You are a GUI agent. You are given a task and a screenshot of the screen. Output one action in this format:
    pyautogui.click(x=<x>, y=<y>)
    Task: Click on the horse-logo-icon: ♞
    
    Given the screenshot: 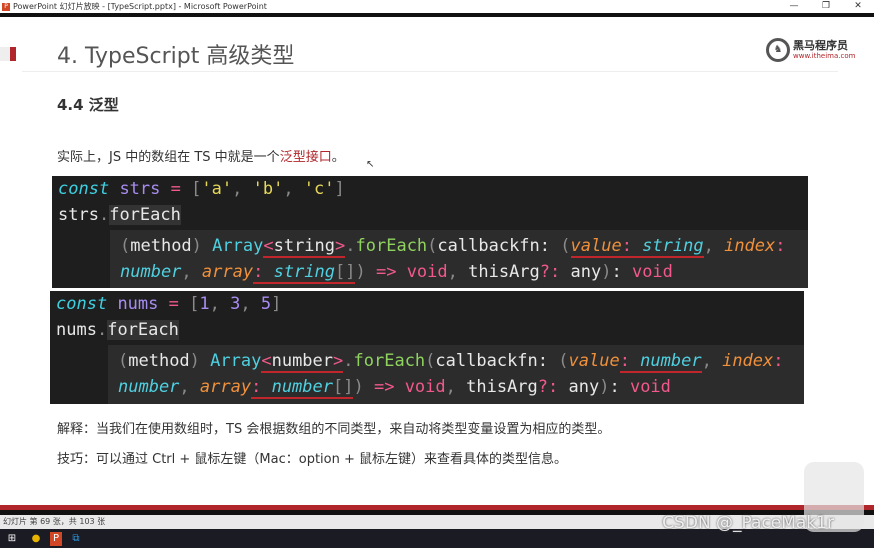 What is the action you would take?
    pyautogui.click(x=778, y=50)
    